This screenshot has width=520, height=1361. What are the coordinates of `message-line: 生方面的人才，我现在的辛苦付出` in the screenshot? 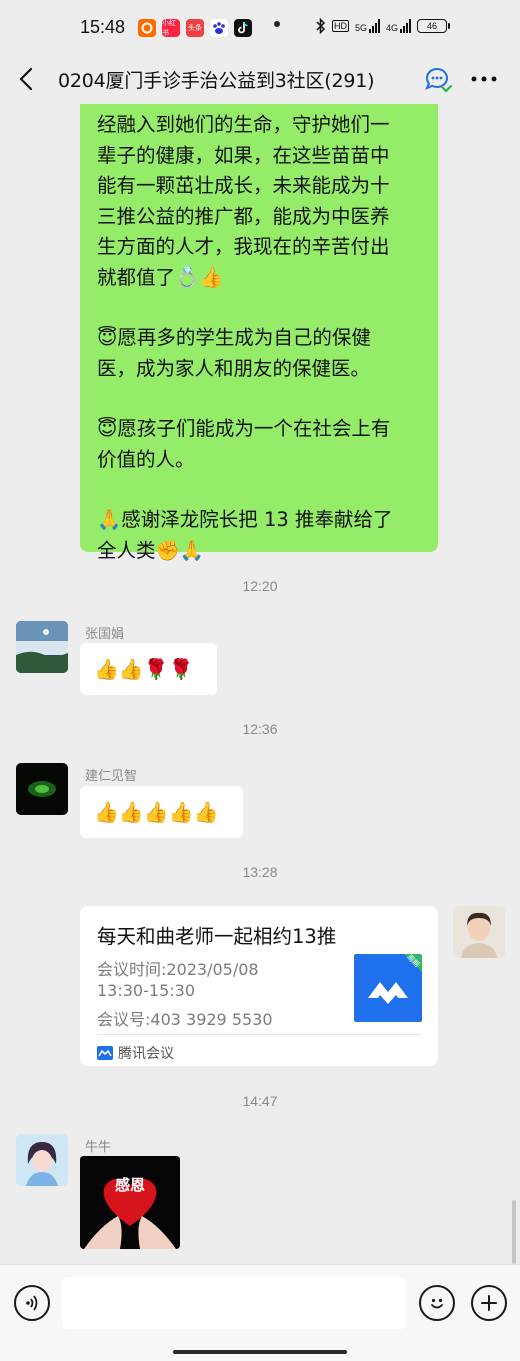 It's located at (243, 246).